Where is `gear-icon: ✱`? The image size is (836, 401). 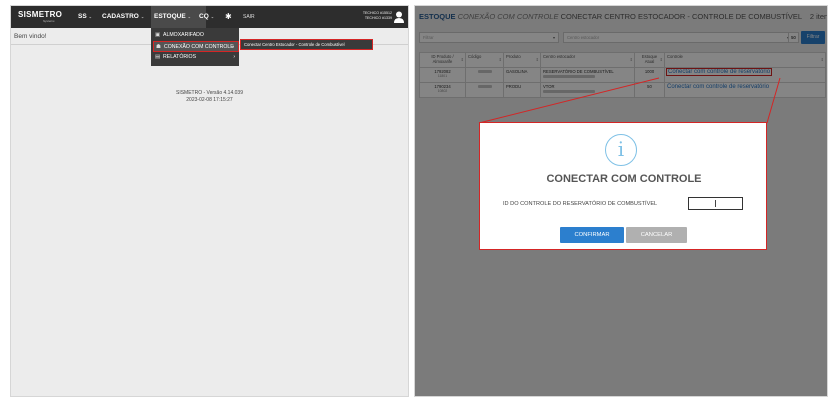
gear-icon: ✱ is located at coordinates (228, 16).